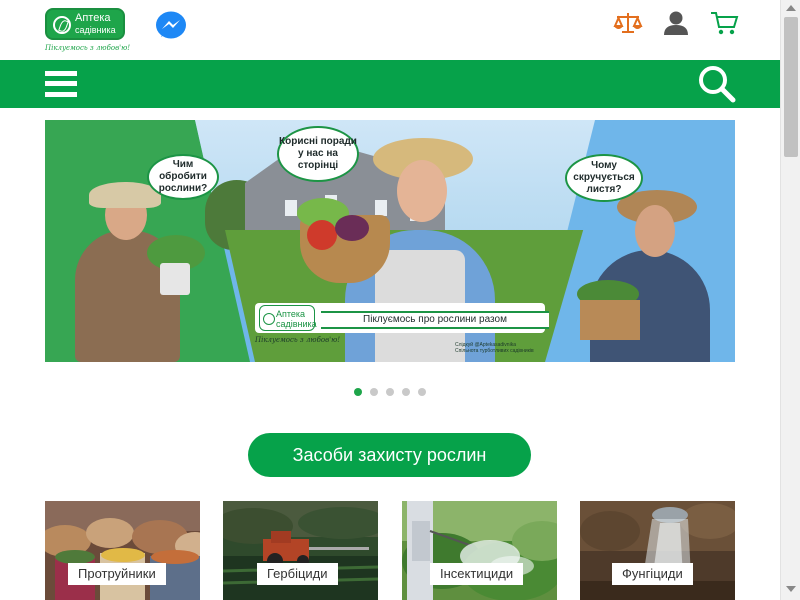 The width and height of the screenshot is (800, 600). Describe the element at coordinates (724, 23) in the screenshot. I see `cart-icon` at that location.